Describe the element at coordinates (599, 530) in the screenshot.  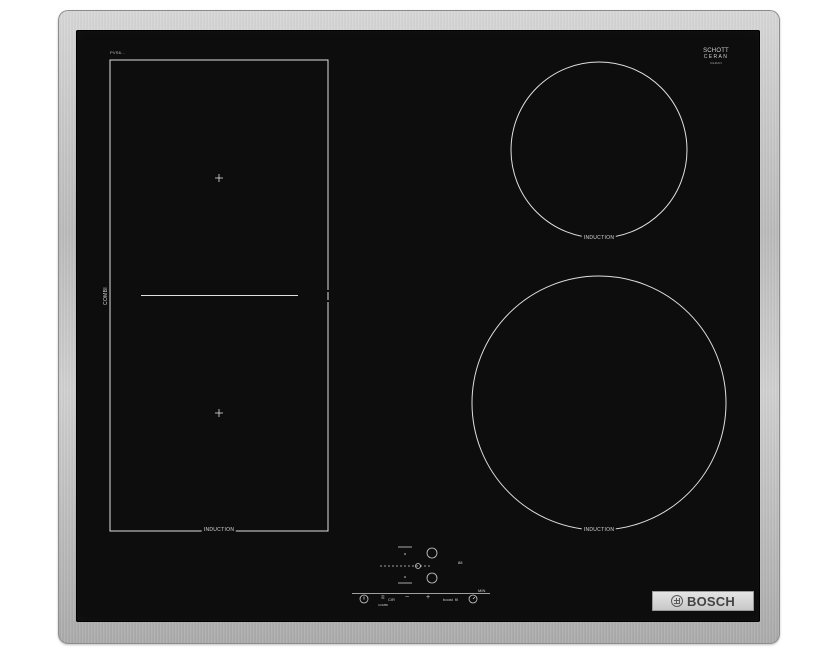
I see `bottom-right-zone-label: INDUCTION` at that location.